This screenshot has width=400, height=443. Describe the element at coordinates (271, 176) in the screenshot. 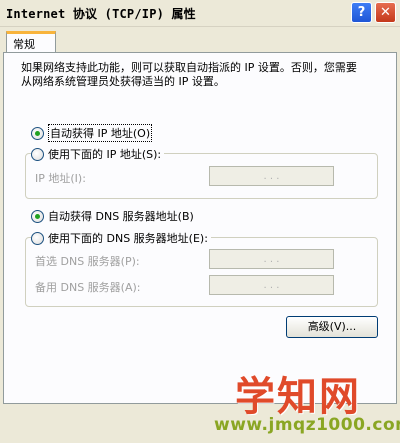

I see `ip-address-field: . . .` at that location.